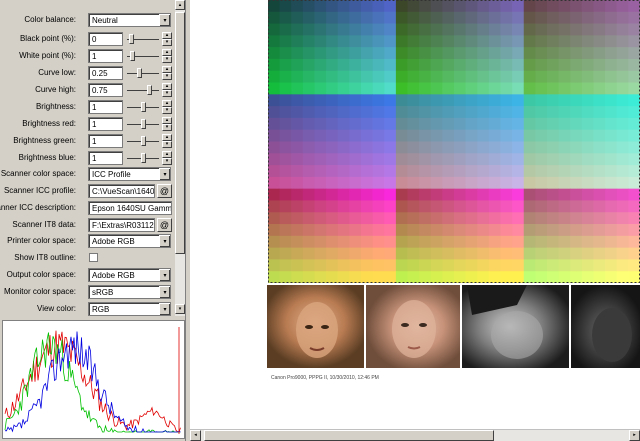  Describe the element at coordinates (105, 107) in the screenshot. I see `brightness-input: 1` at that location.